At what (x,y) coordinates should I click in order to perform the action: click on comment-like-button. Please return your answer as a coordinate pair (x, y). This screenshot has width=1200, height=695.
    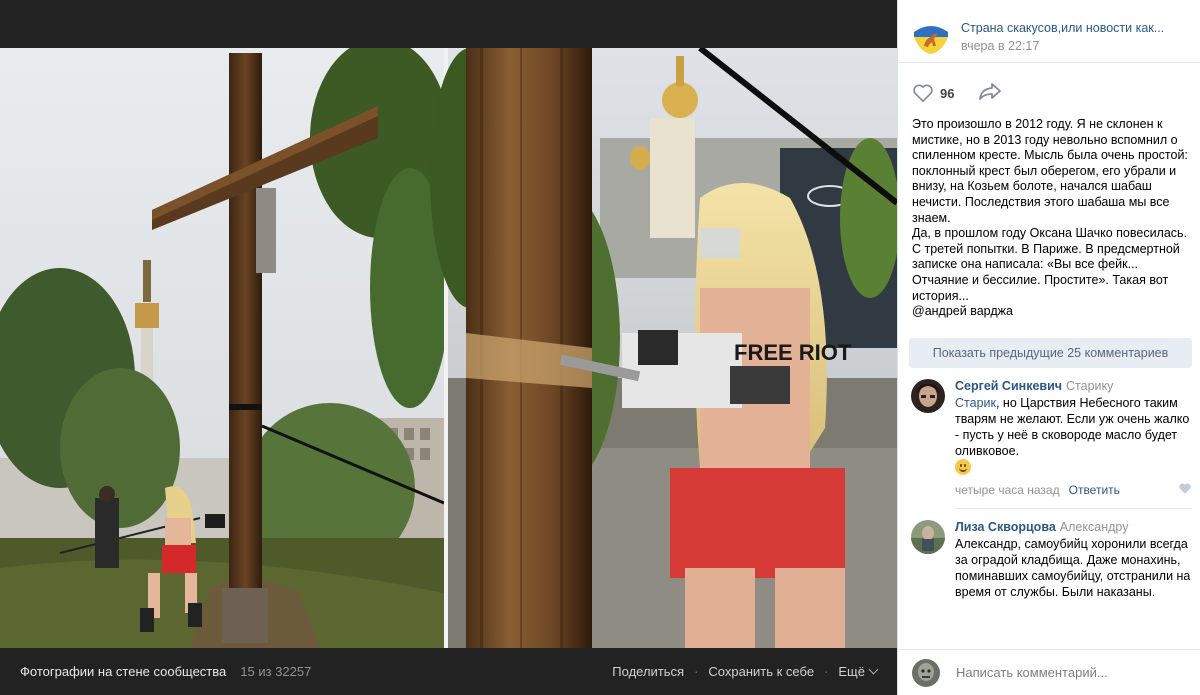
    Looking at the image, I should click on (1185, 490).